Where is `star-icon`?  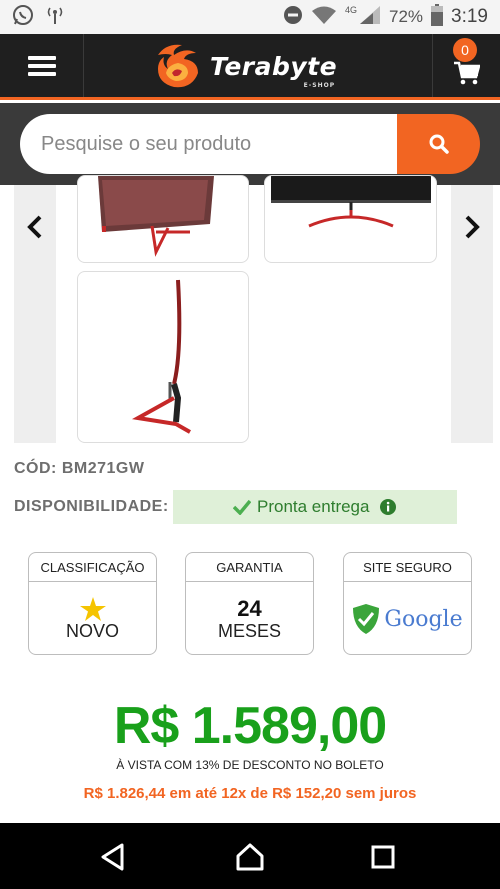 star-icon is located at coordinates (92, 608).